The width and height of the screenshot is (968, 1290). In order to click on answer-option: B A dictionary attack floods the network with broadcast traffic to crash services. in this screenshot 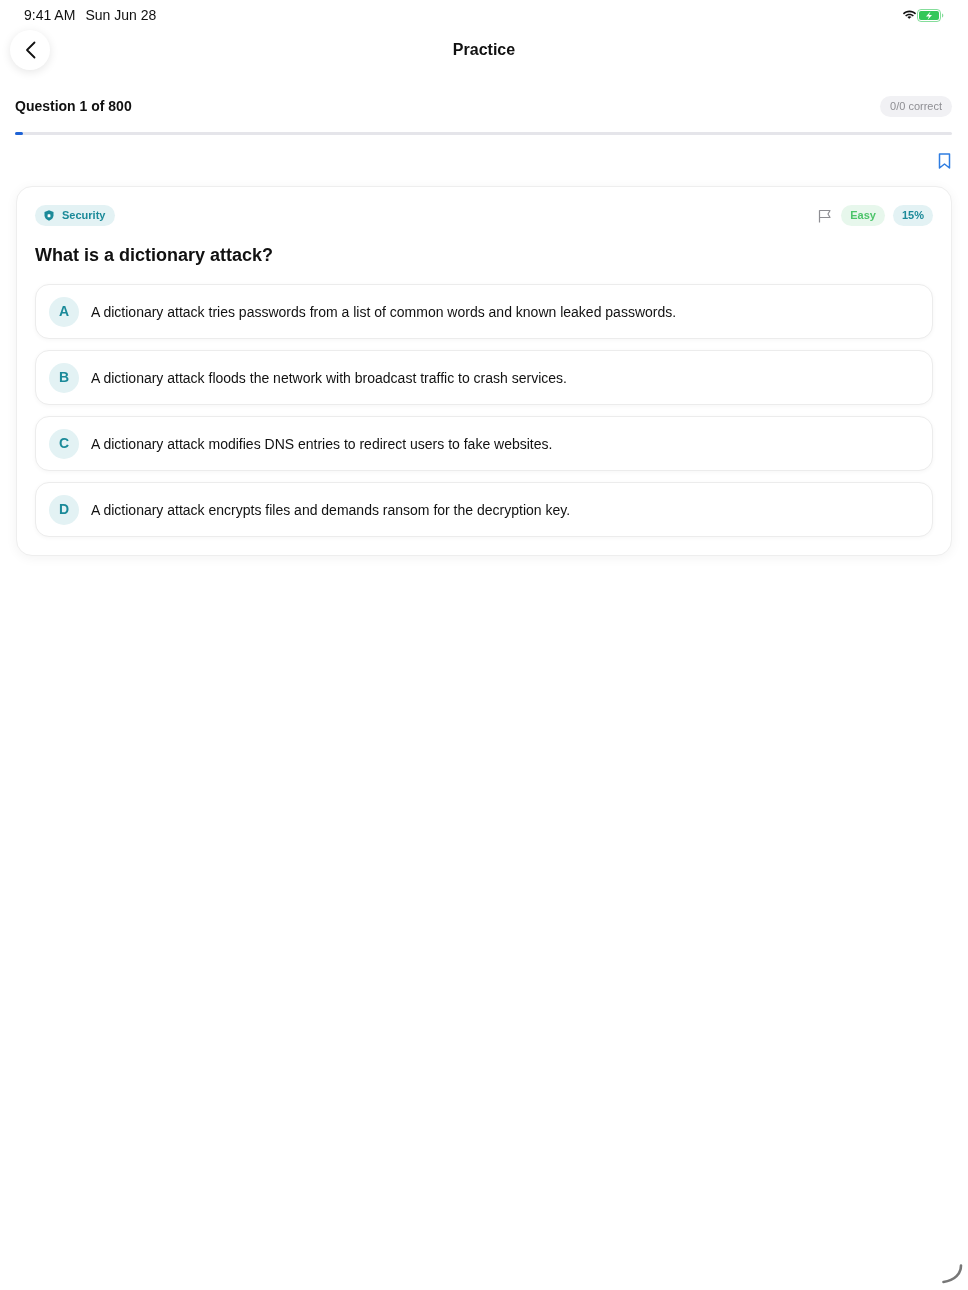, I will do `click(484, 377)`.